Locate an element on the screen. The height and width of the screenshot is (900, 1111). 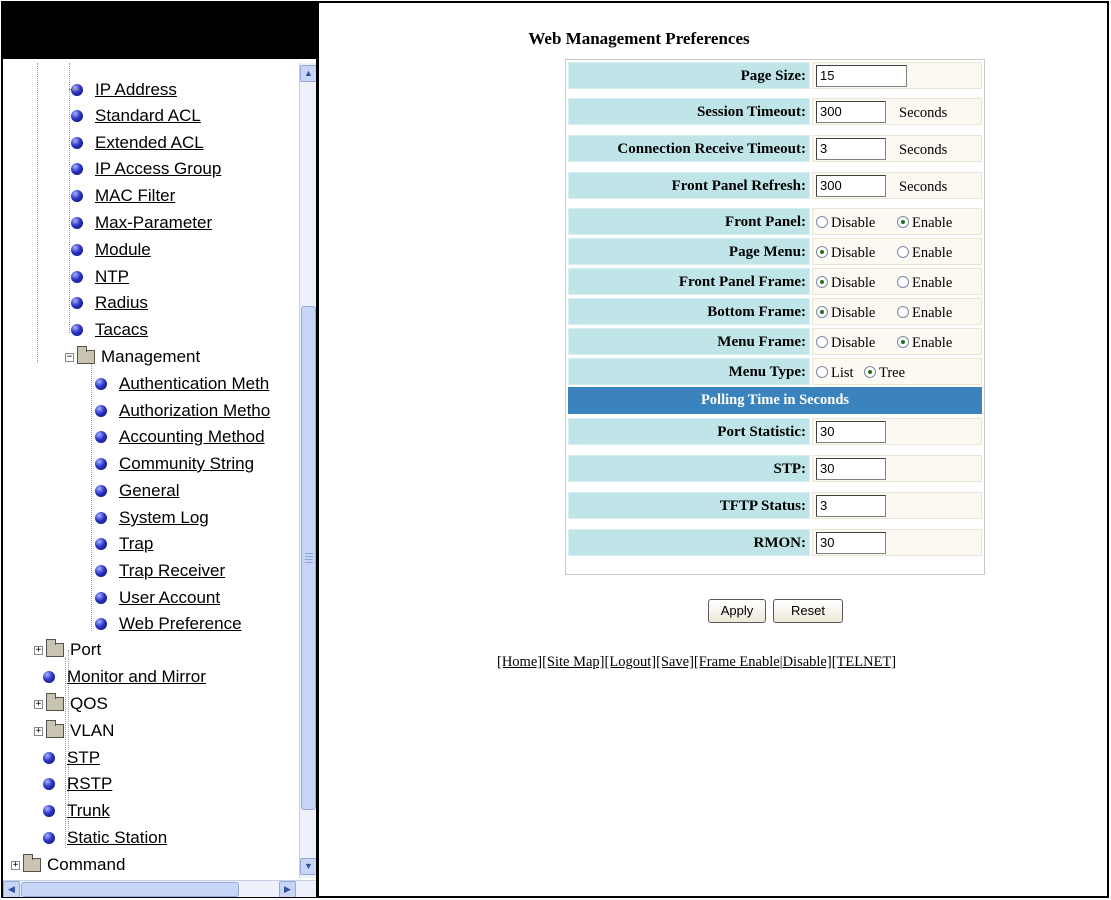
site-map-link: [Site Map] is located at coordinates (573, 662).